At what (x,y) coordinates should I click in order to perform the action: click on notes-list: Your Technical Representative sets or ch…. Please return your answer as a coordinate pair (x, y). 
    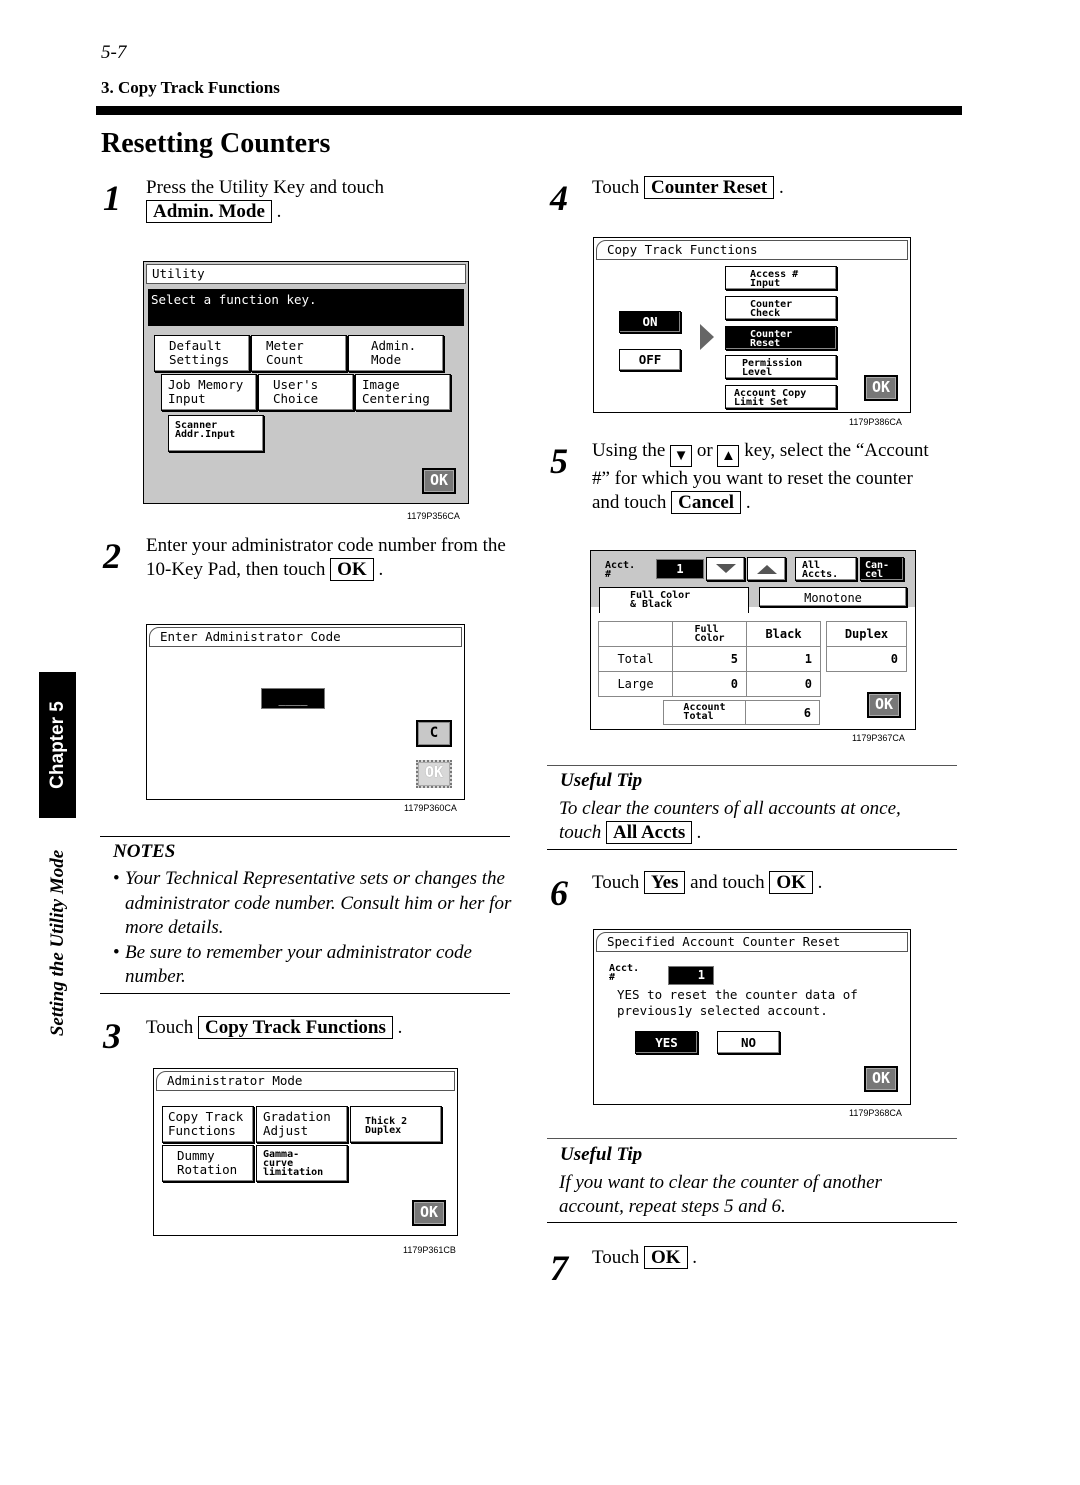
    Looking at the image, I should click on (313, 928).